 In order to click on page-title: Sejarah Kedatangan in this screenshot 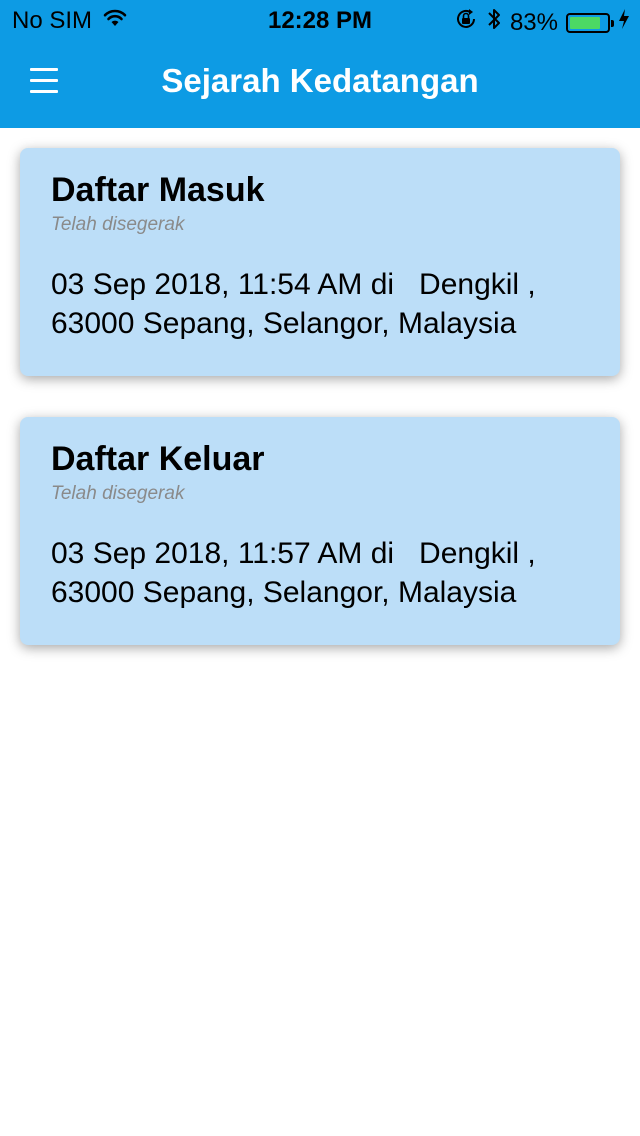, I will do `click(320, 80)`.